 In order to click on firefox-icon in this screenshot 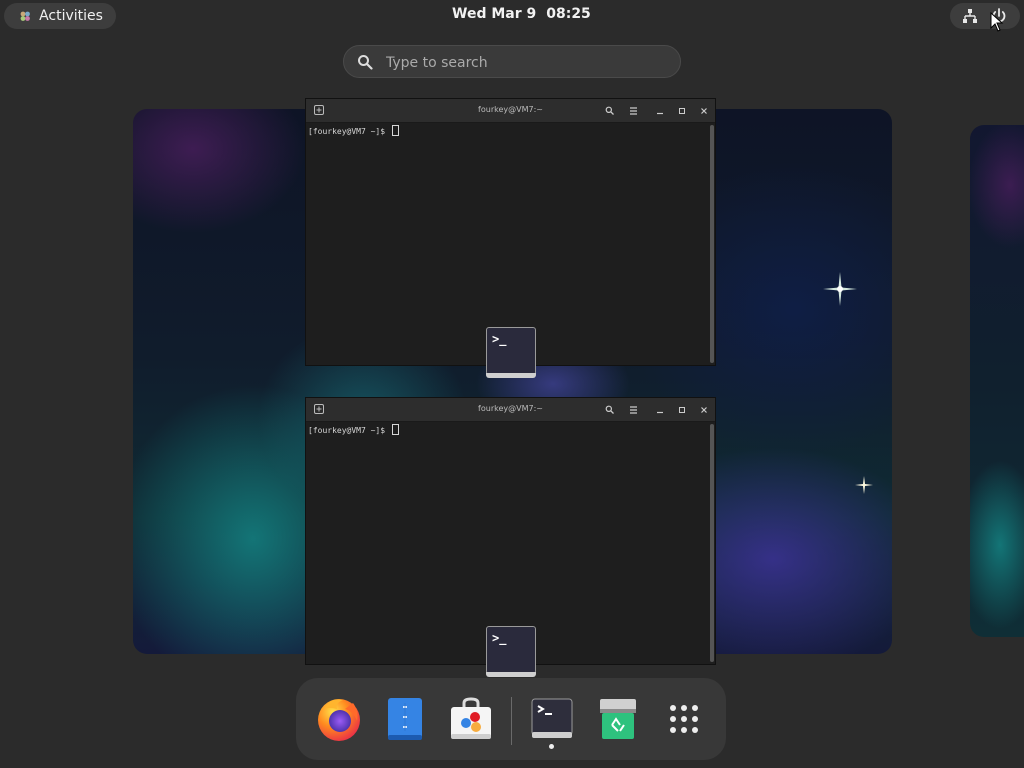, I will do `click(339, 720)`.